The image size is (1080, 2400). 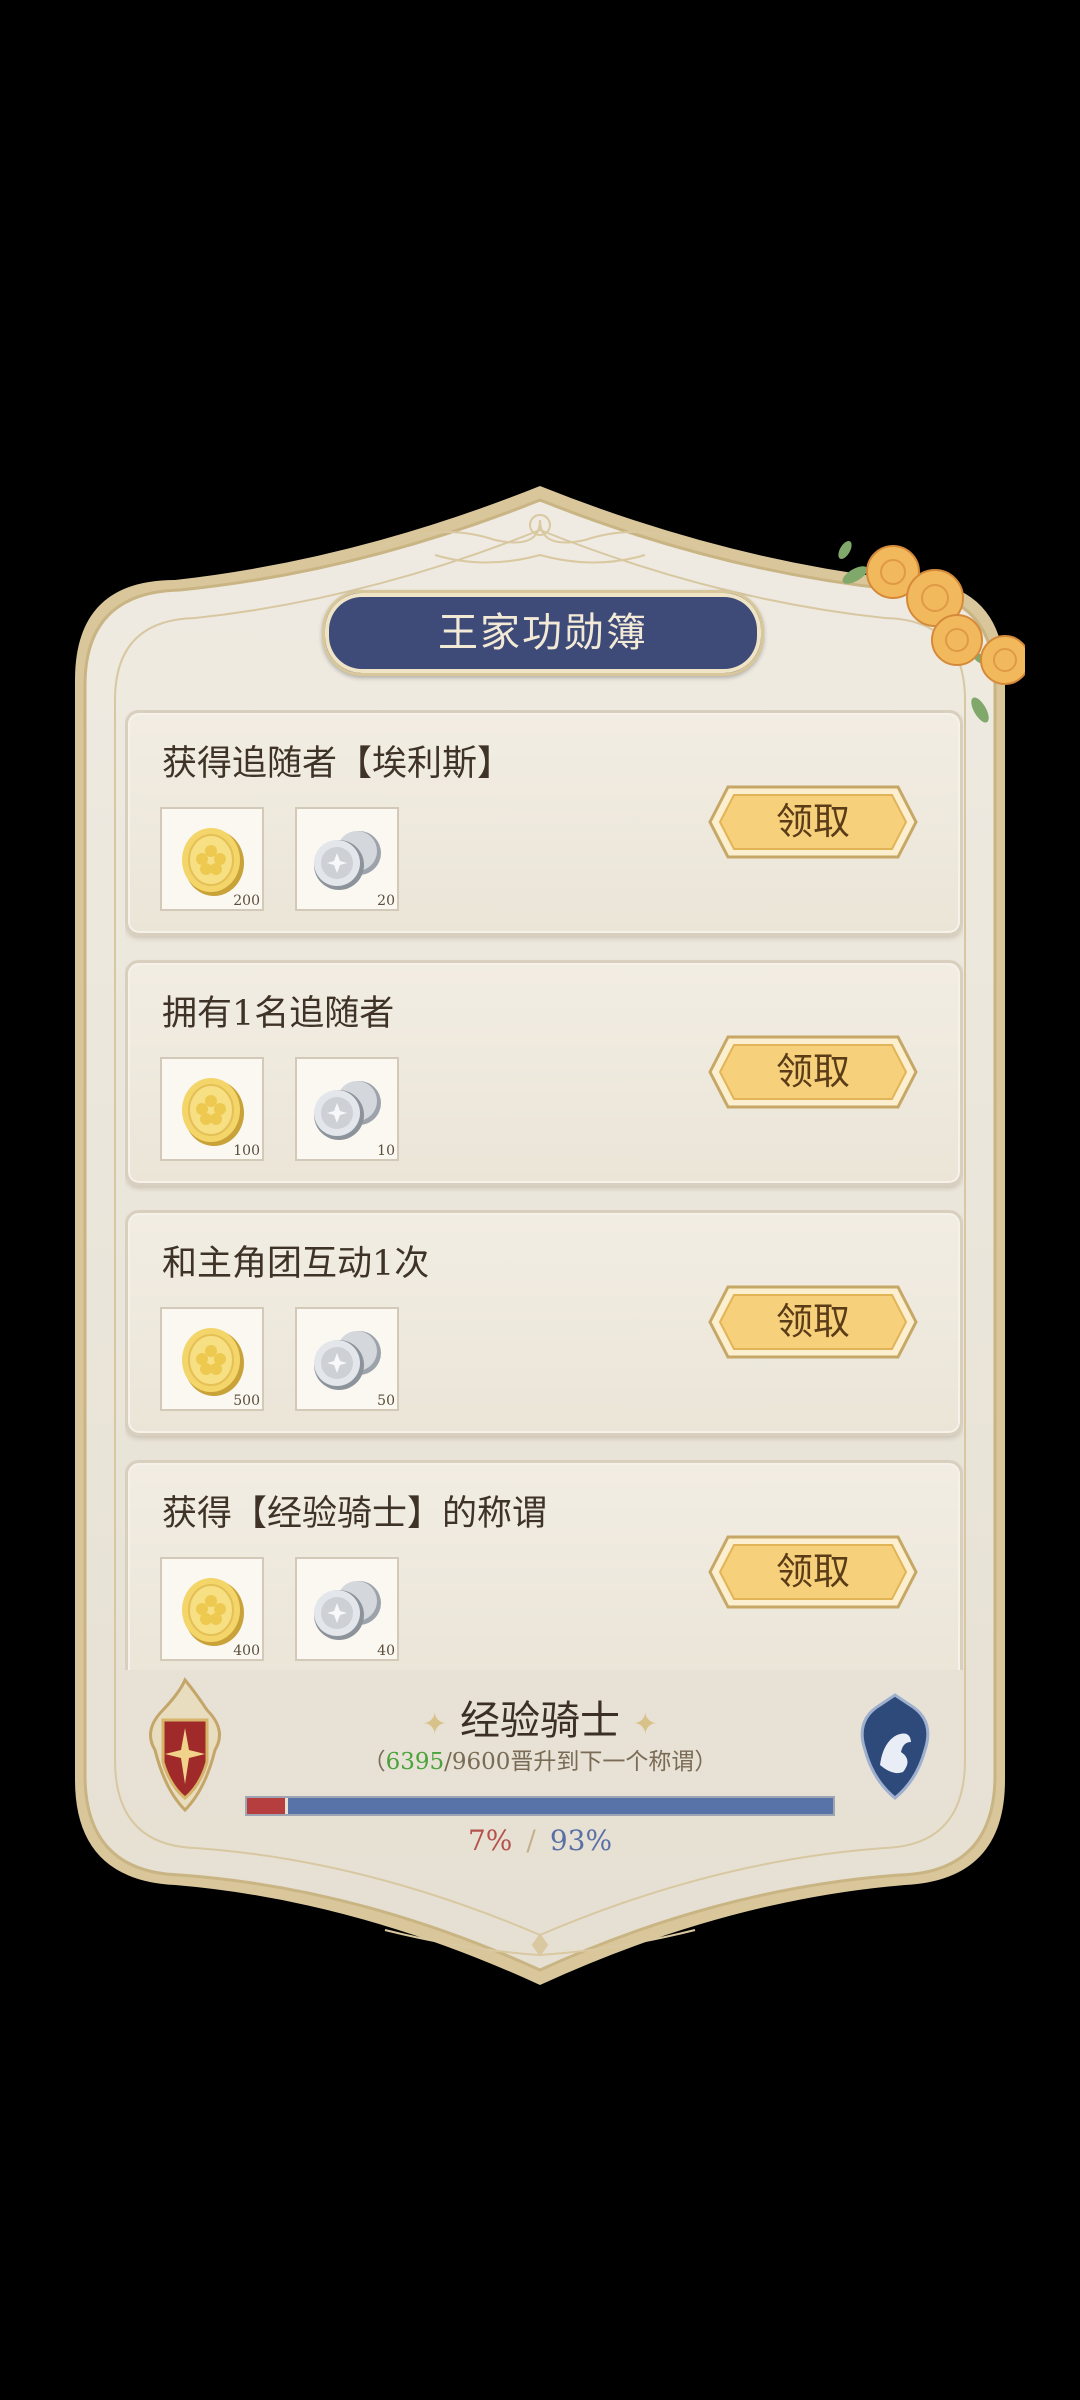 I want to click on reward-quantity: 500, so click(x=246, y=1401).